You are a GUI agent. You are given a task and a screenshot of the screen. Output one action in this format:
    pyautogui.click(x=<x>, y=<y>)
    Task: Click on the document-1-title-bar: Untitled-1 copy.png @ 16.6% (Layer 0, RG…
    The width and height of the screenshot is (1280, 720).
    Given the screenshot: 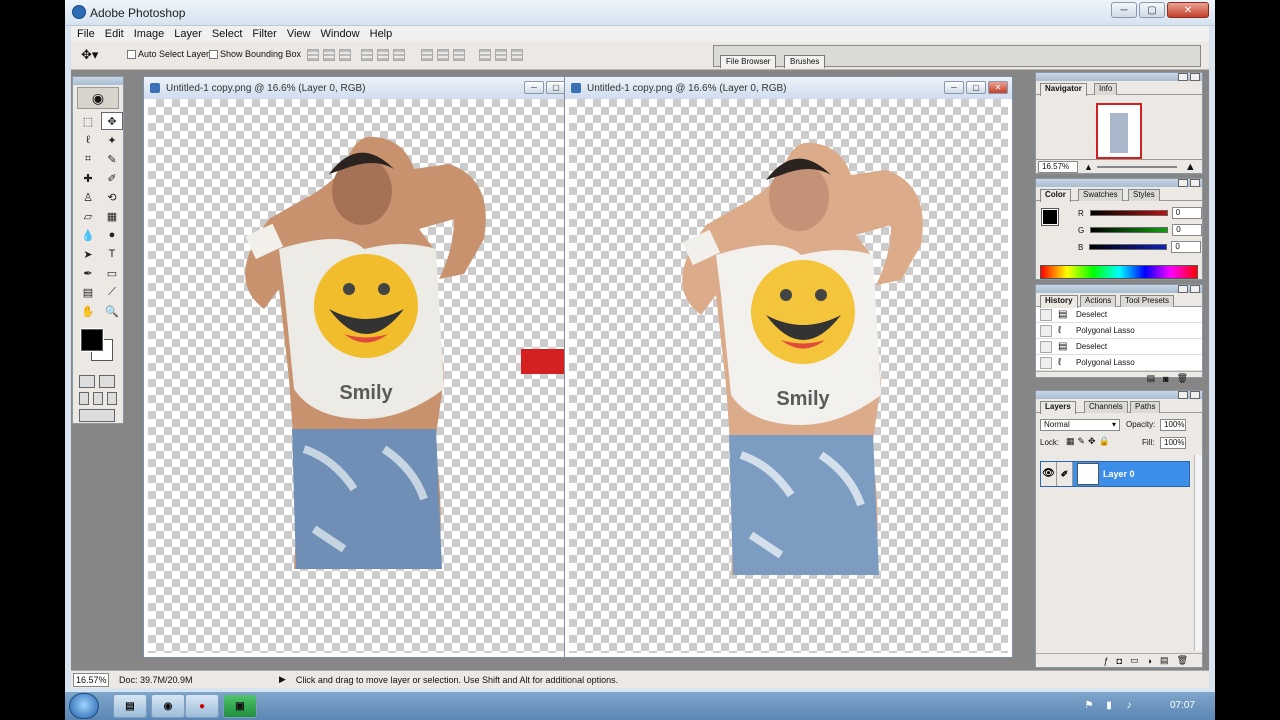 What is the action you would take?
    pyautogui.click(x=357, y=88)
    